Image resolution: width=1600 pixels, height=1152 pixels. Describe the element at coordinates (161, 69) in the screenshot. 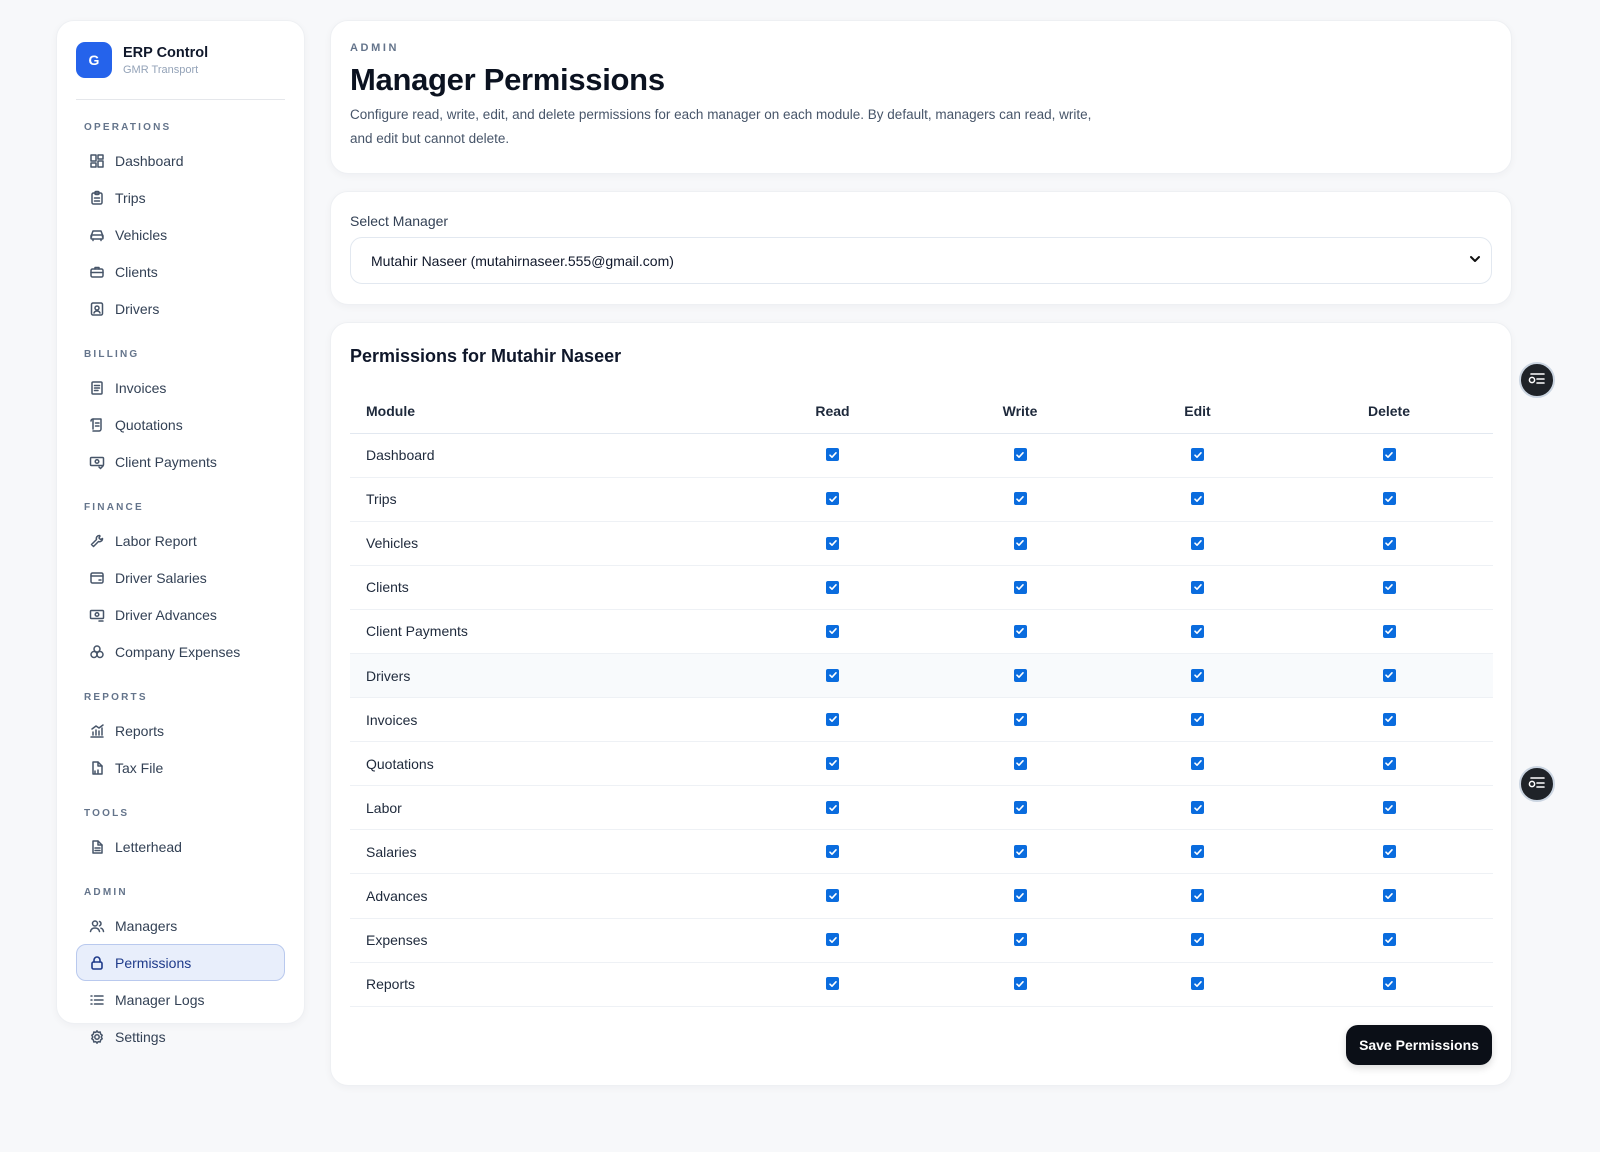

I see `brand-subtitle: GMR Transport` at that location.